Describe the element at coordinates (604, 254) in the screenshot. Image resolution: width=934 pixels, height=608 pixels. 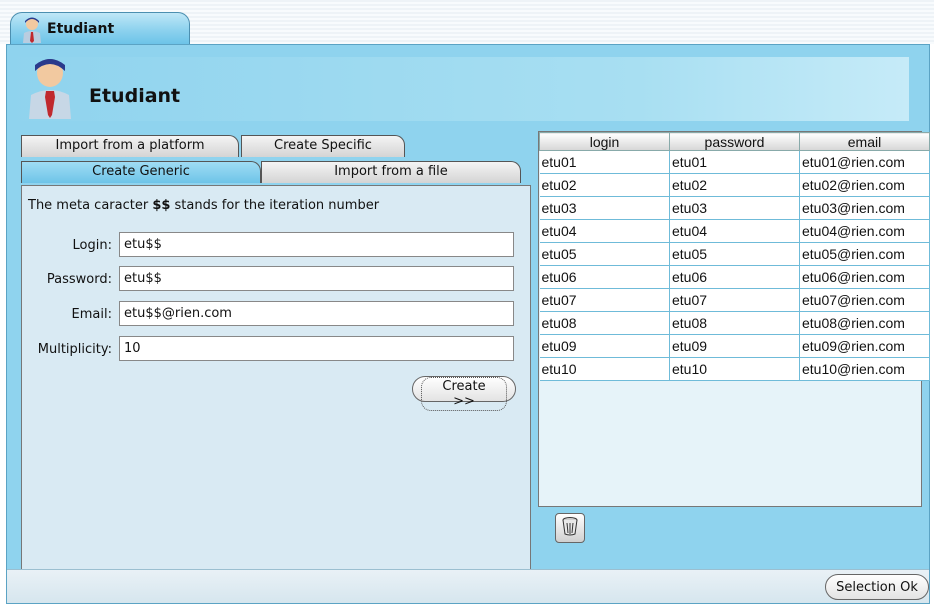
I see `login-cell: etu05` at that location.